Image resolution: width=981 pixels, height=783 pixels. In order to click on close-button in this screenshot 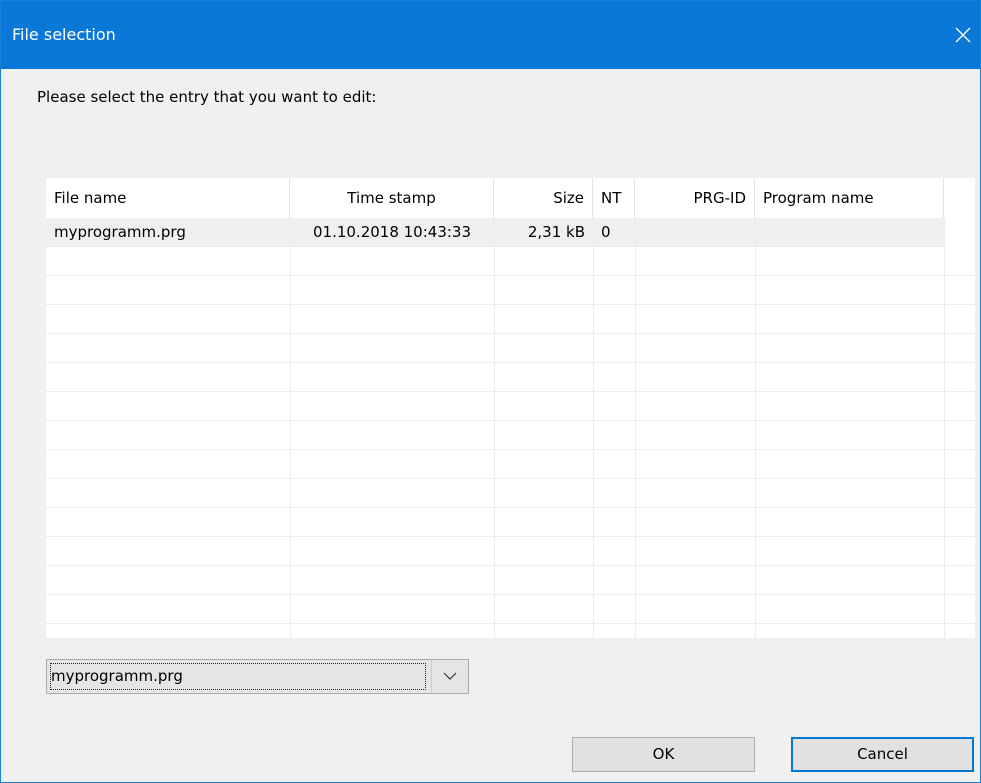, I will do `click(963, 35)`.